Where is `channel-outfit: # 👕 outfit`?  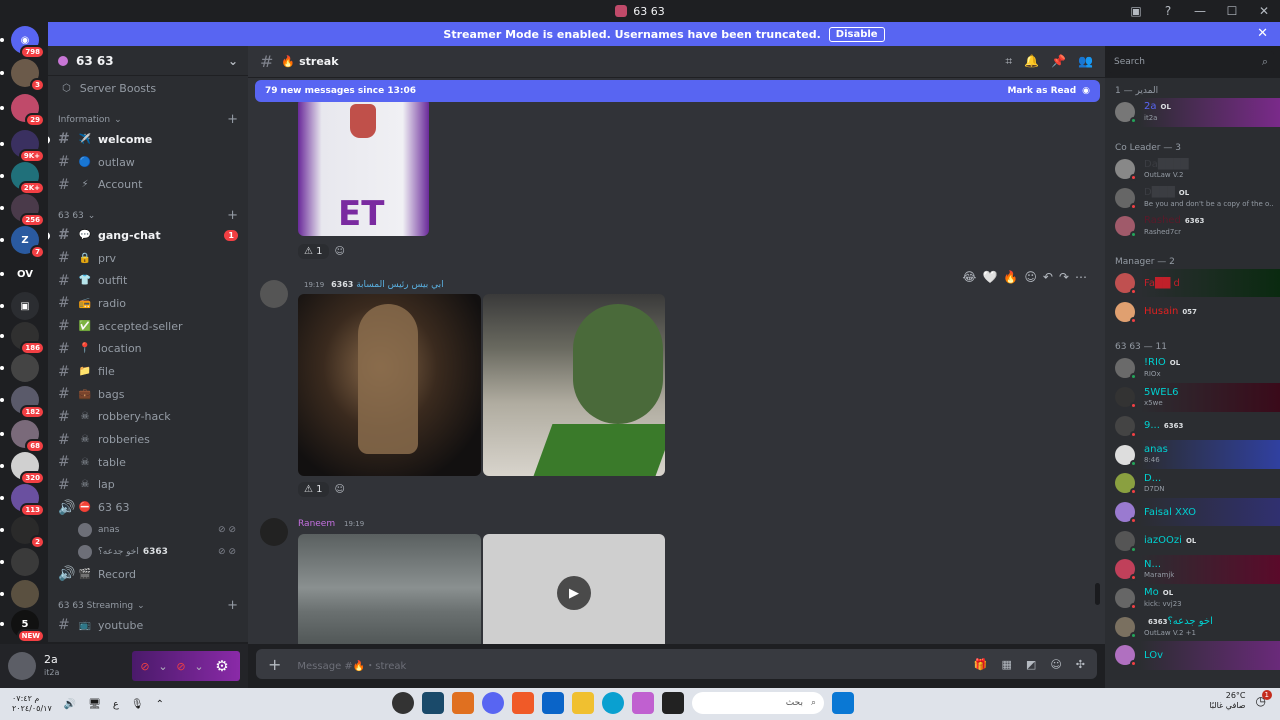 channel-outfit: # 👕 outfit is located at coordinates (148, 280).